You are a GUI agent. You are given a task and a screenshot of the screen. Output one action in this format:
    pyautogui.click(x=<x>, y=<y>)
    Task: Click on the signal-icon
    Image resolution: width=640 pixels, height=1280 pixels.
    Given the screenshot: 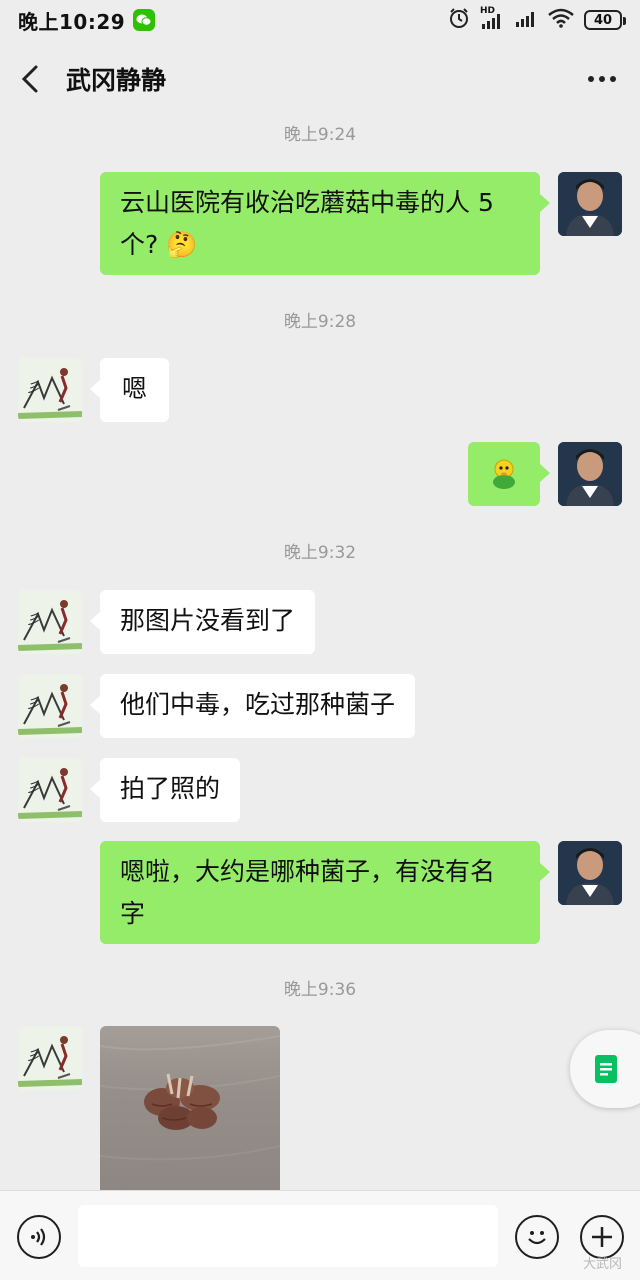 What is the action you would take?
    pyautogui.click(x=526, y=20)
    